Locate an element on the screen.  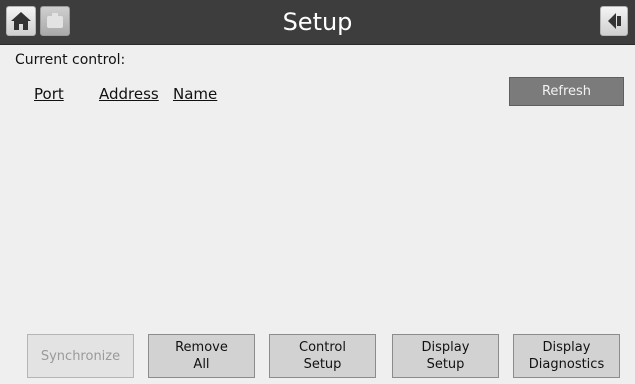
status-button is located at coordinates (55, 21).